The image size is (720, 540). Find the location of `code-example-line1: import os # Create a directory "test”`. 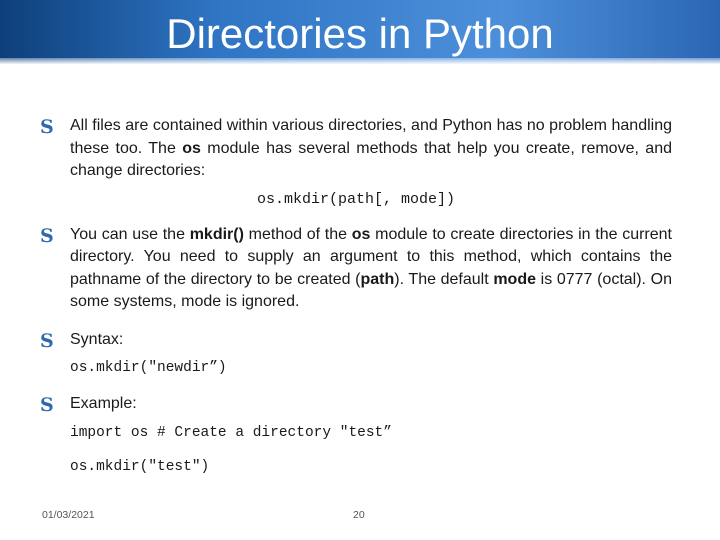

code-example-line1: import os # Create a directory "test” is located at coordinates (231, 432).